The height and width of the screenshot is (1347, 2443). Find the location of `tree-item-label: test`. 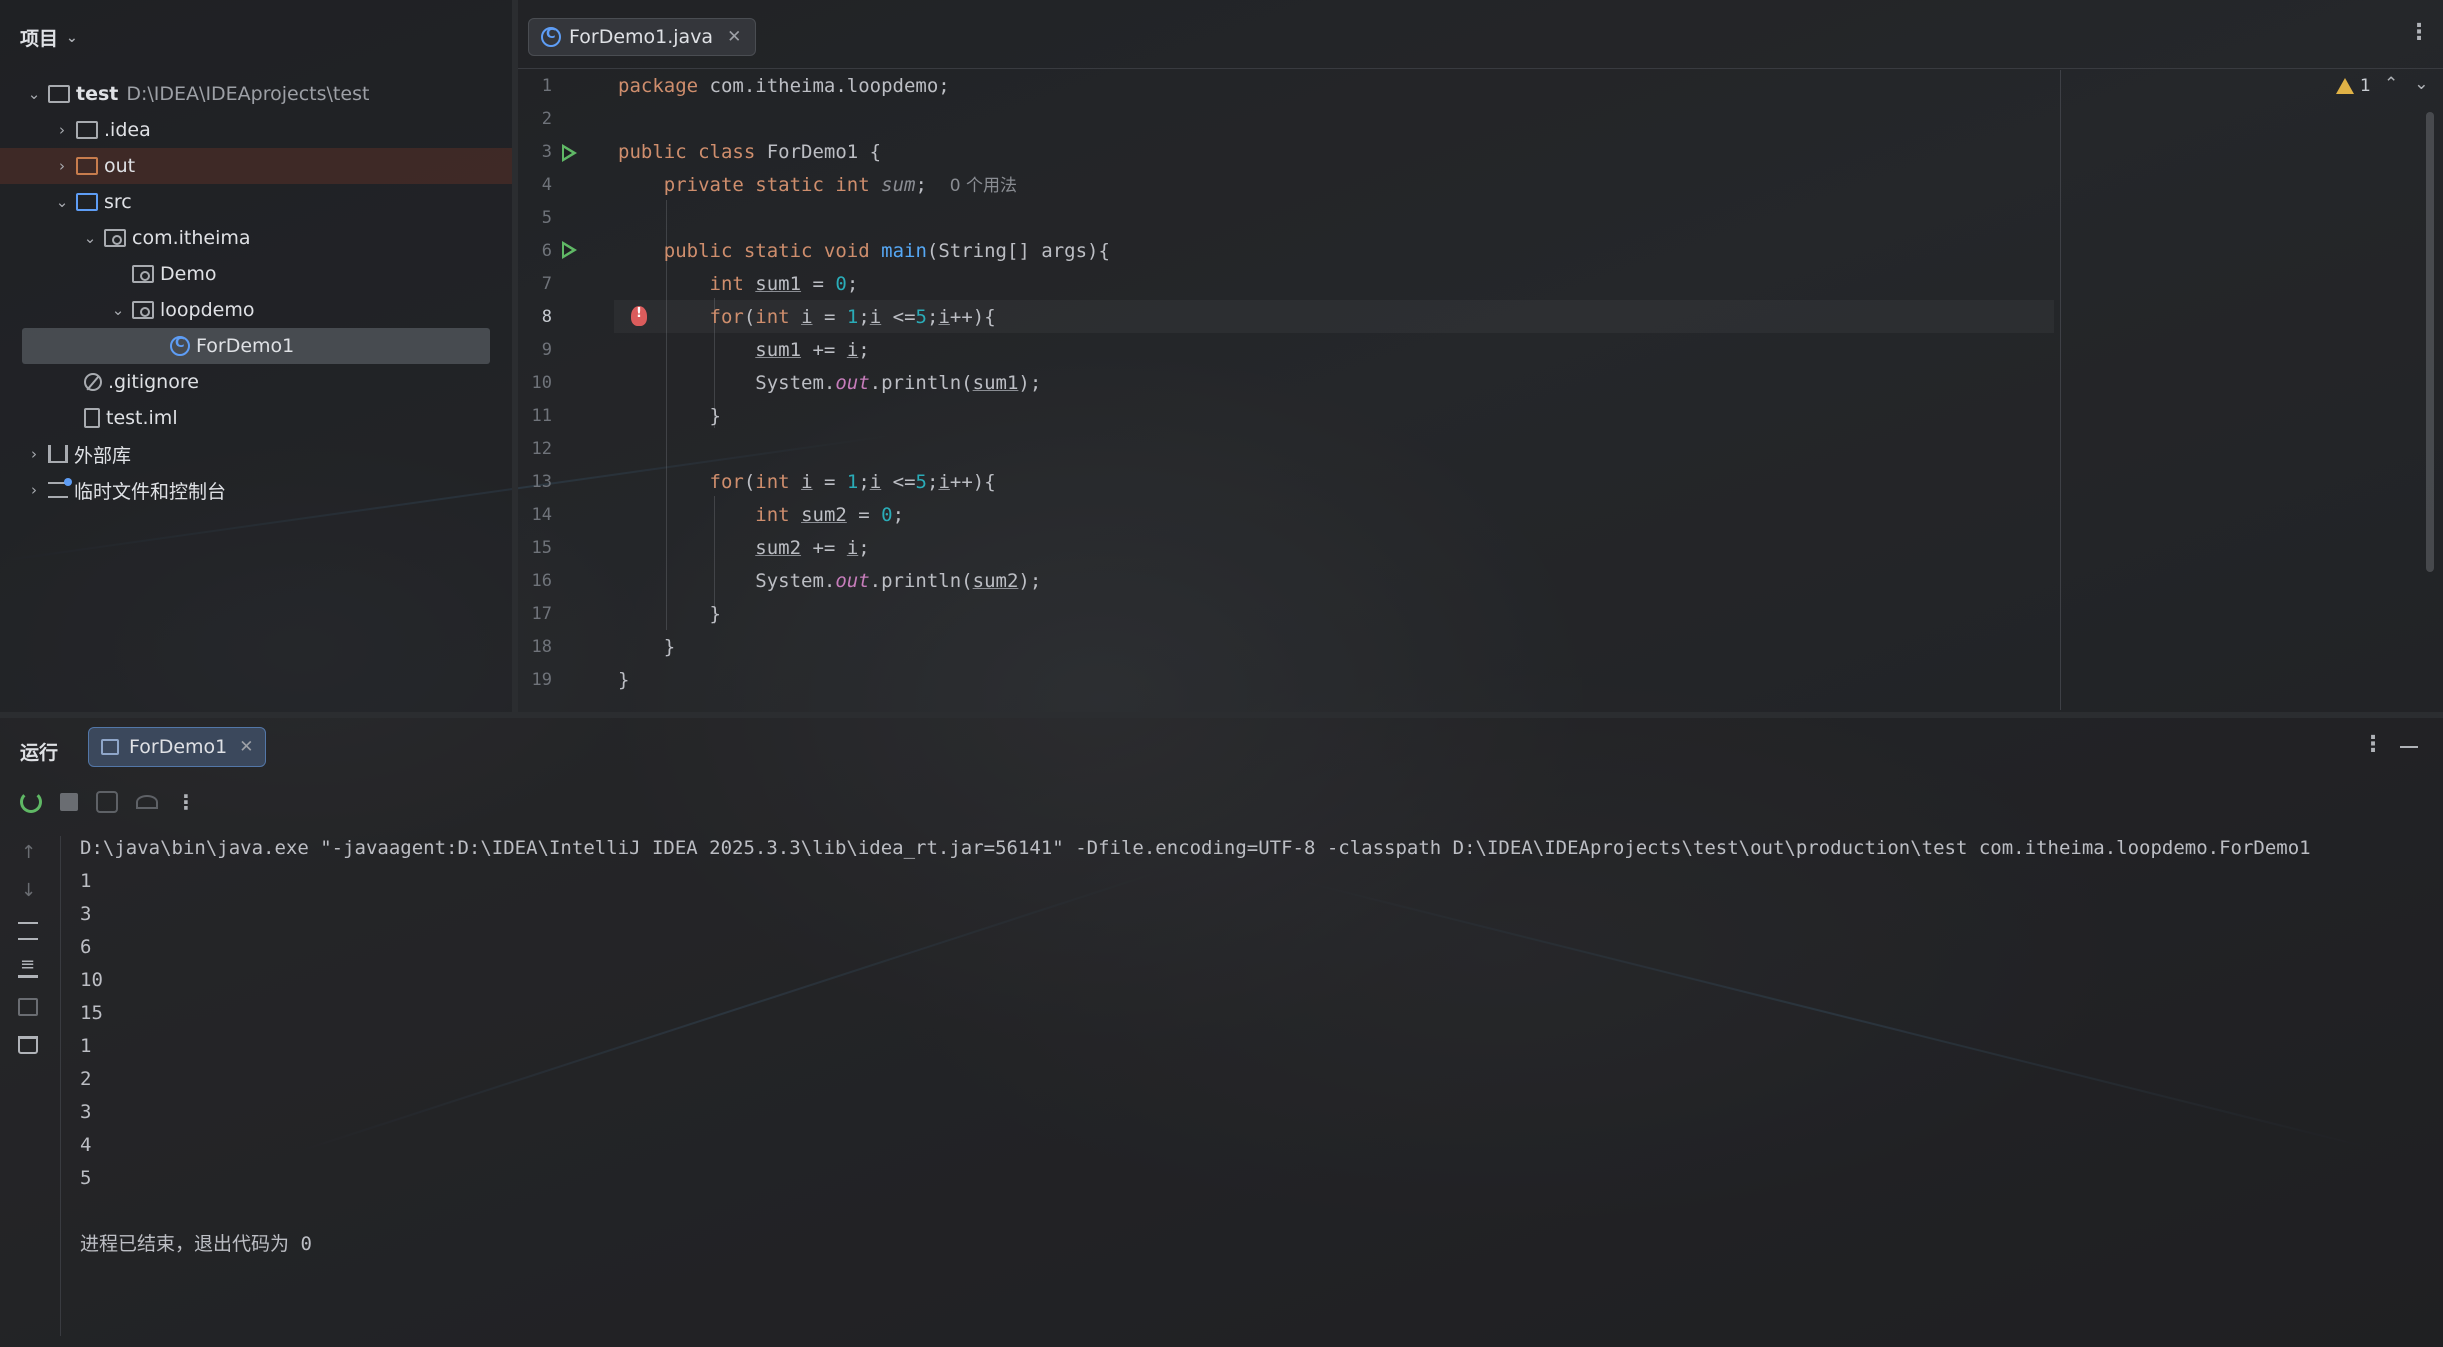

tree-item-label: test is located at coordinates (97, 94).